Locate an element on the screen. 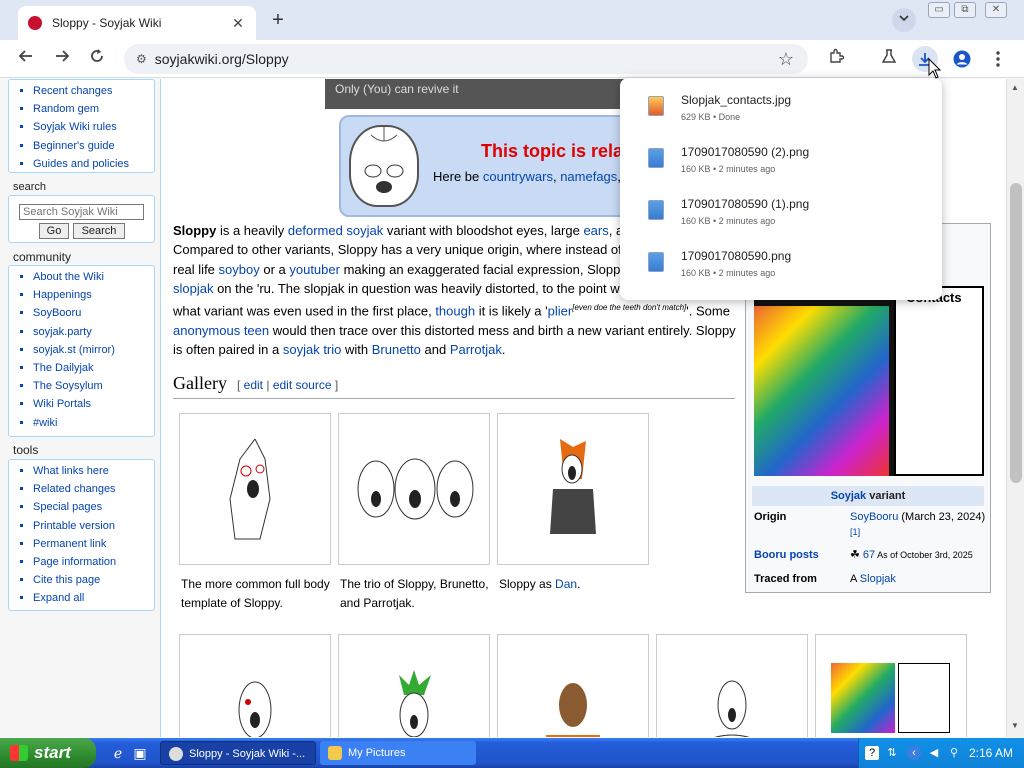  extensions-button is located at coordinates (836, 59).